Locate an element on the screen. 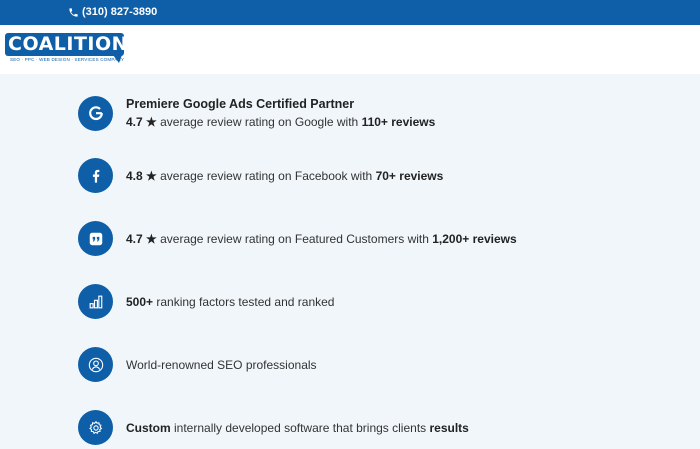 This screenshot has width=700, height=449. gear-icon is located at coordinates (95, 427).